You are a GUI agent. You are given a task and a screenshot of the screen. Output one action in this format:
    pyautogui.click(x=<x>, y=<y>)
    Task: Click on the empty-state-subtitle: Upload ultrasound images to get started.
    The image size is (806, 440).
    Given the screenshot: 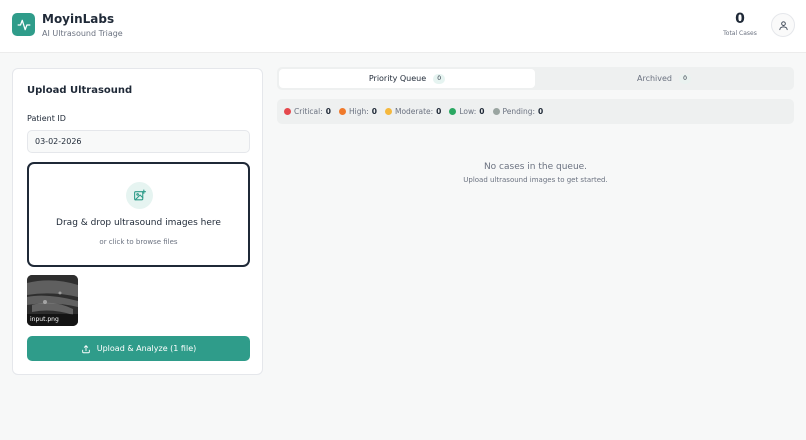 What is the action you would take?
    pyautogui.click(x=535, y=180)
    